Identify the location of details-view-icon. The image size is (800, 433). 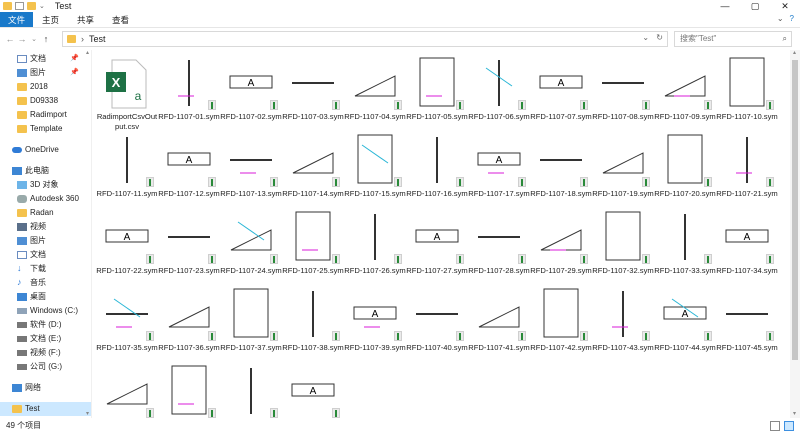
(775, 426).